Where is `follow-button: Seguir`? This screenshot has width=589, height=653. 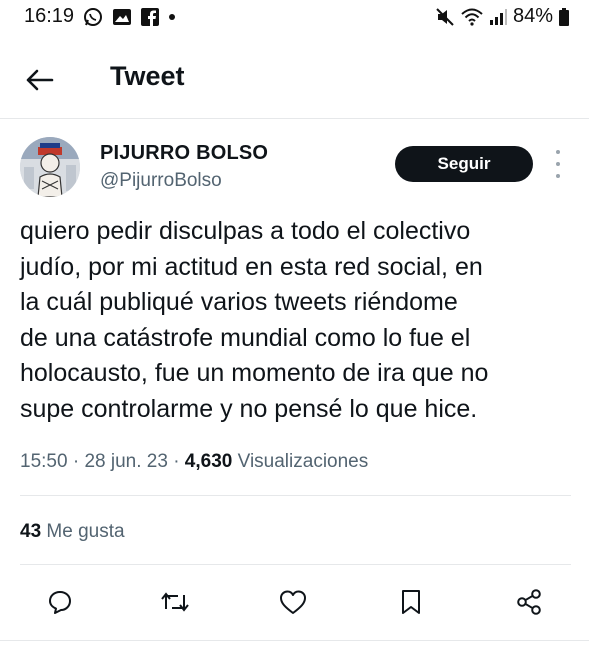 follow-button: Seguir is located at coordinates (464, 164).